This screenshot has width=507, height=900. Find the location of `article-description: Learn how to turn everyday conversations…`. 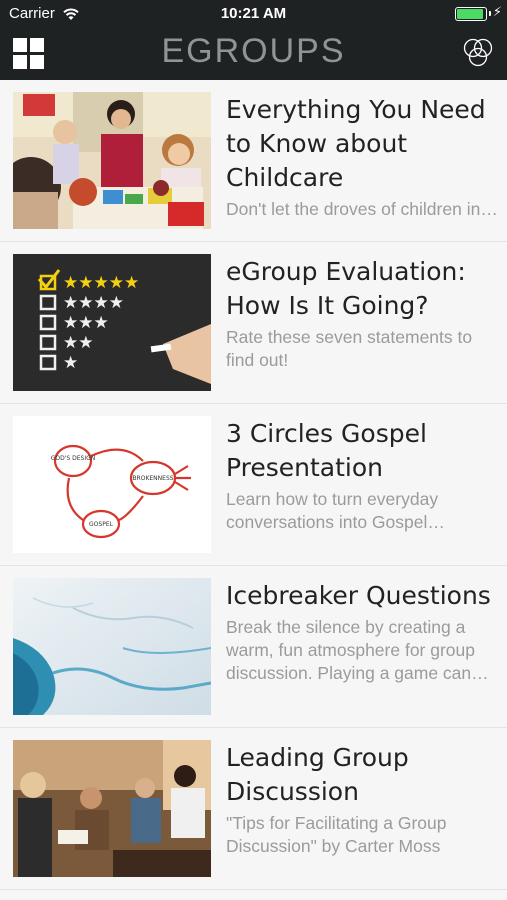

article-description: Learn how to turn everyday conversations… is located at coordinates (332, 510).